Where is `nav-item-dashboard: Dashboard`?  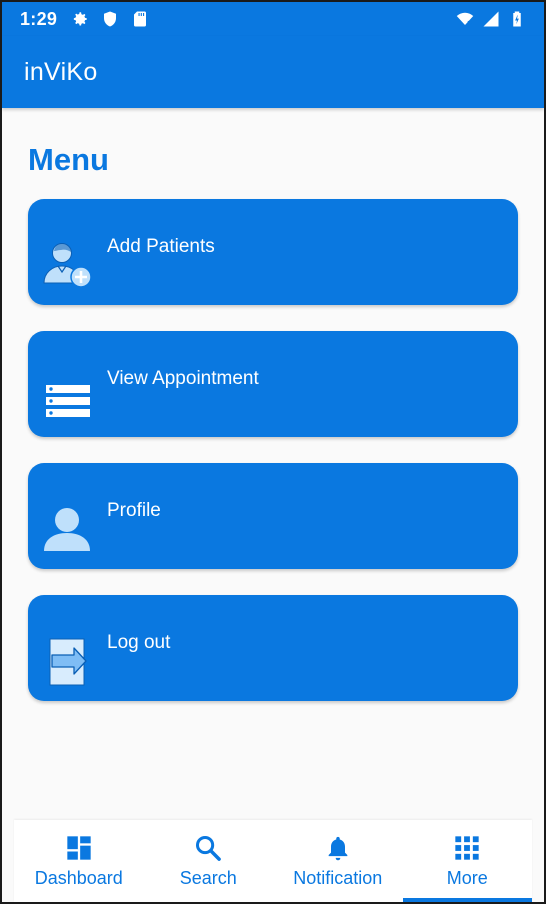
nav-item-dashboard: Dashboard is located at coordinates (79, 861).